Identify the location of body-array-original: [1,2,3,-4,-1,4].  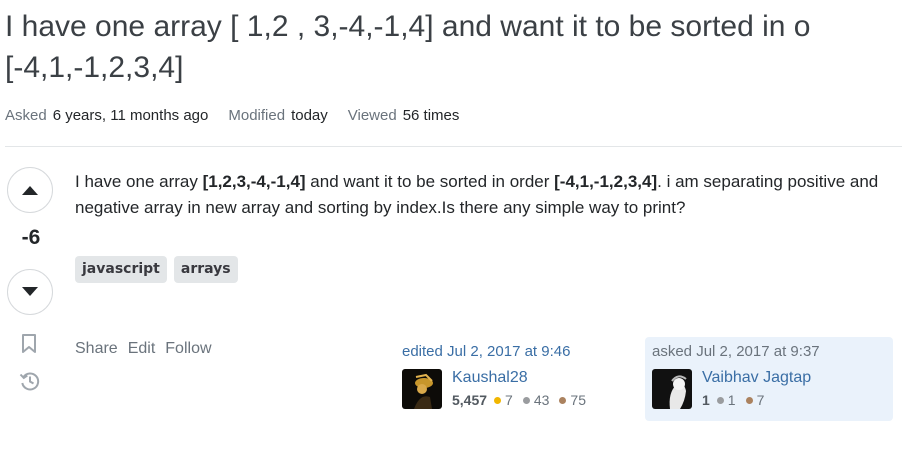
(254, 181).